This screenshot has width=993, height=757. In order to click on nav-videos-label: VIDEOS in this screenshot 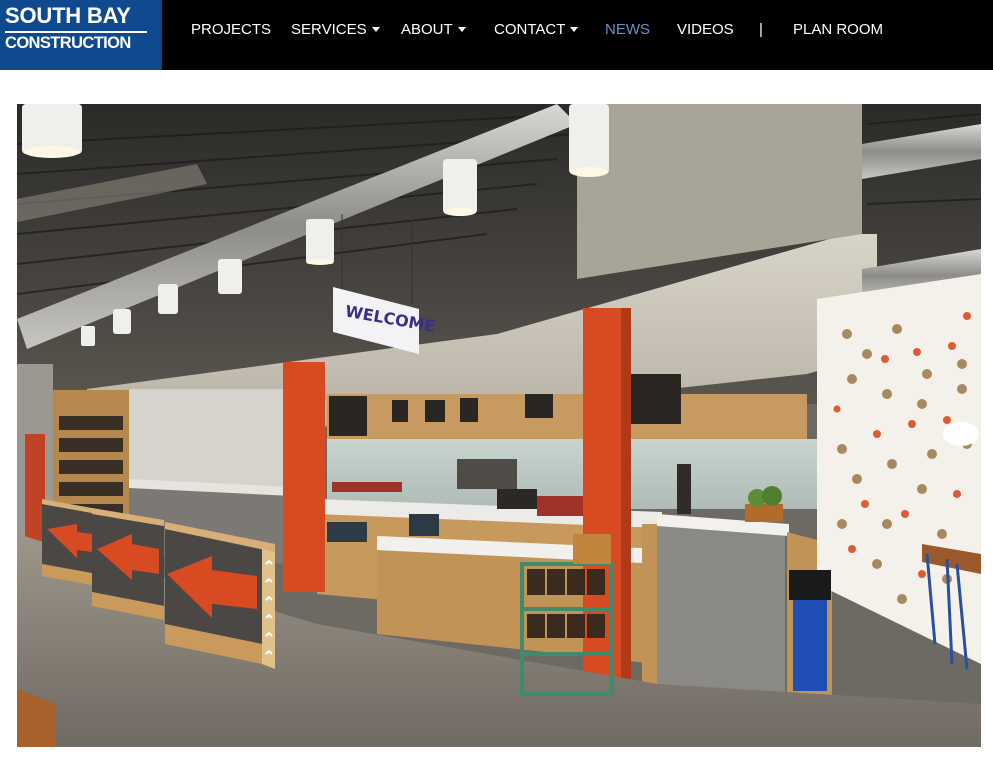, I will do `click(705, 29)`.